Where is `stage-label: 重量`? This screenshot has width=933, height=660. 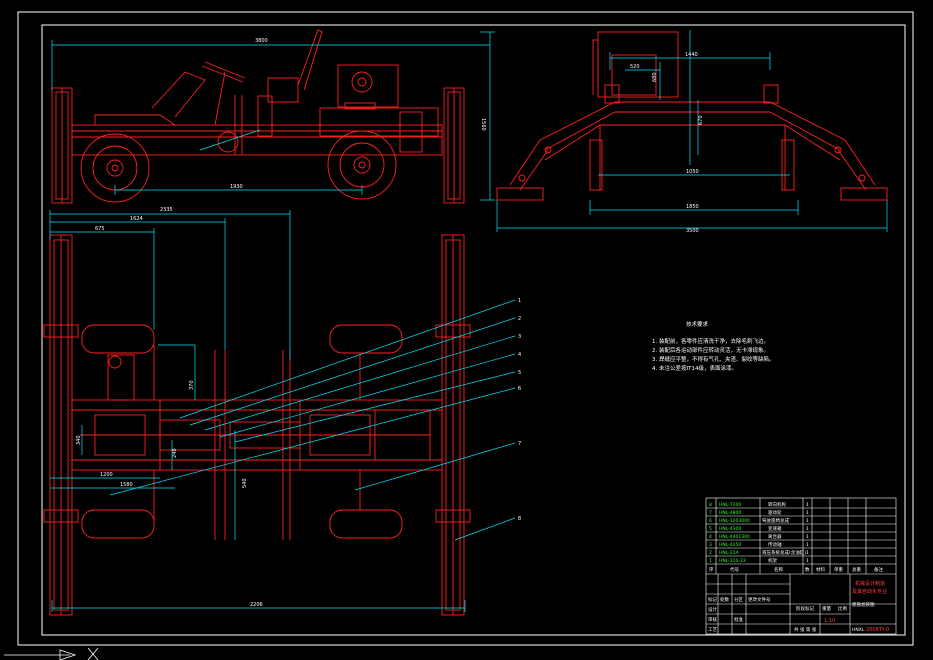
stage-label: 重量 is located at coordinates (826, 608).